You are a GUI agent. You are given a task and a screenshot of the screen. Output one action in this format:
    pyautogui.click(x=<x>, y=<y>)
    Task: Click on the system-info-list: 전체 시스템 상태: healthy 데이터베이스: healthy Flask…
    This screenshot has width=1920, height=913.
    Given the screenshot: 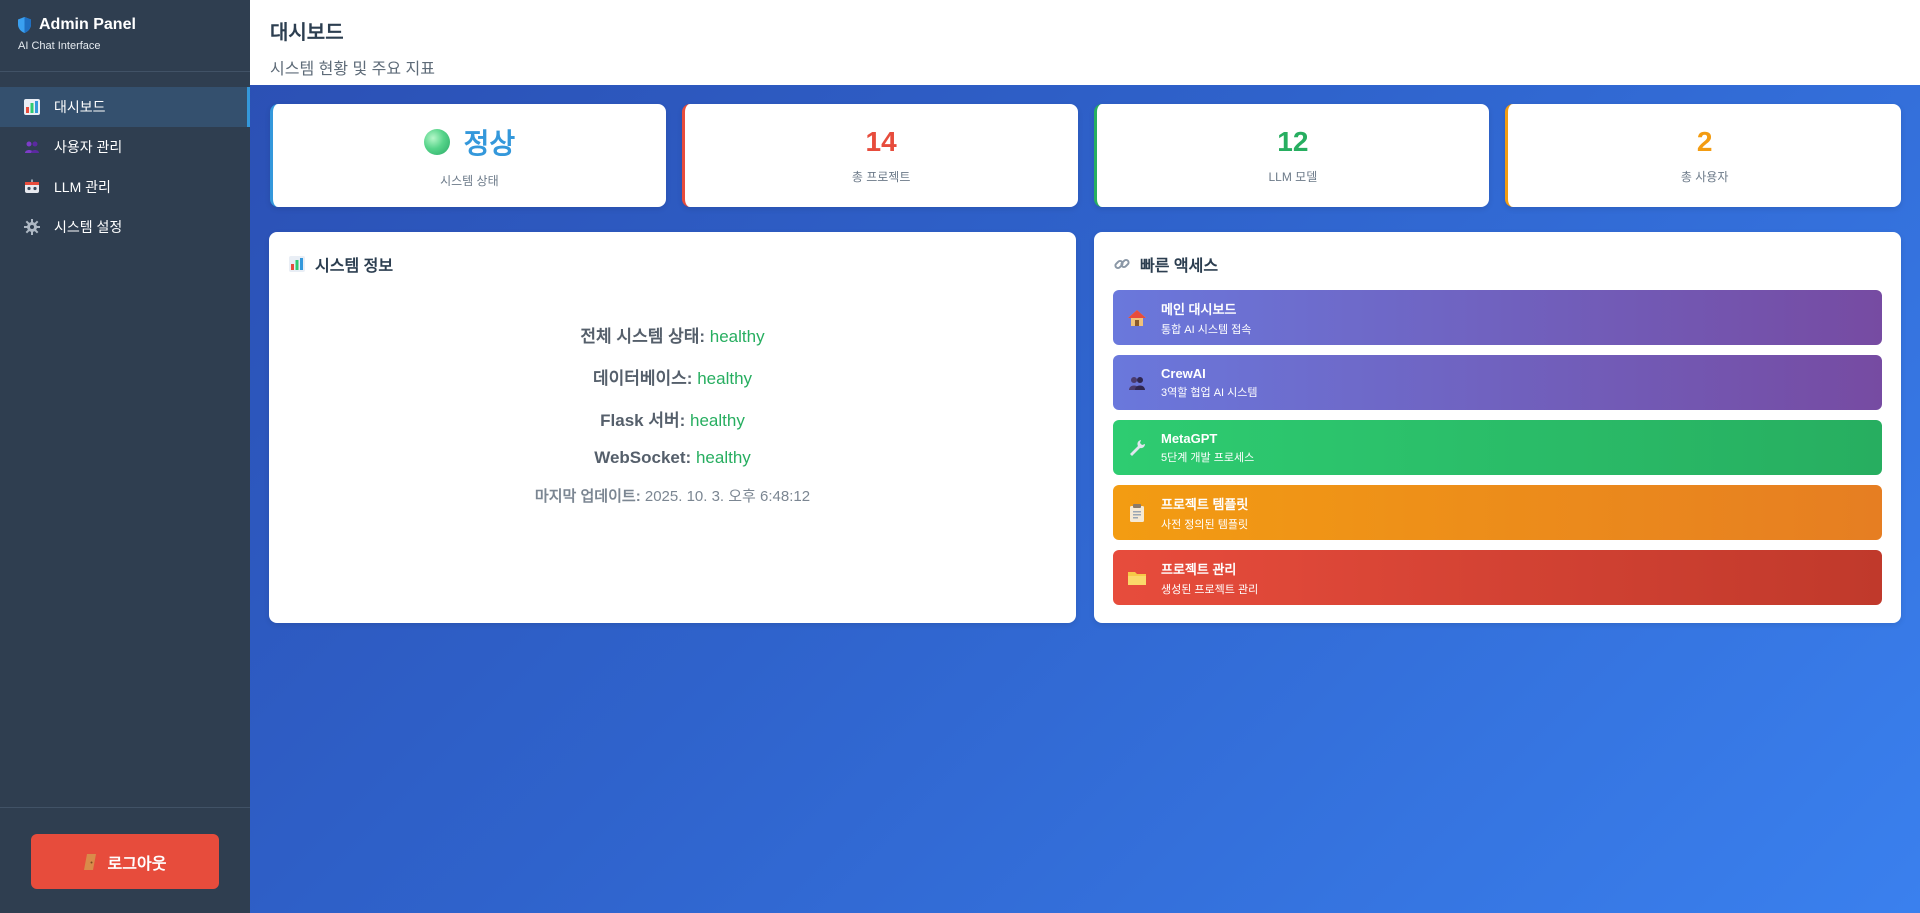 What is the action you would take?
    pyautogui.click(x=672, y=414)
    